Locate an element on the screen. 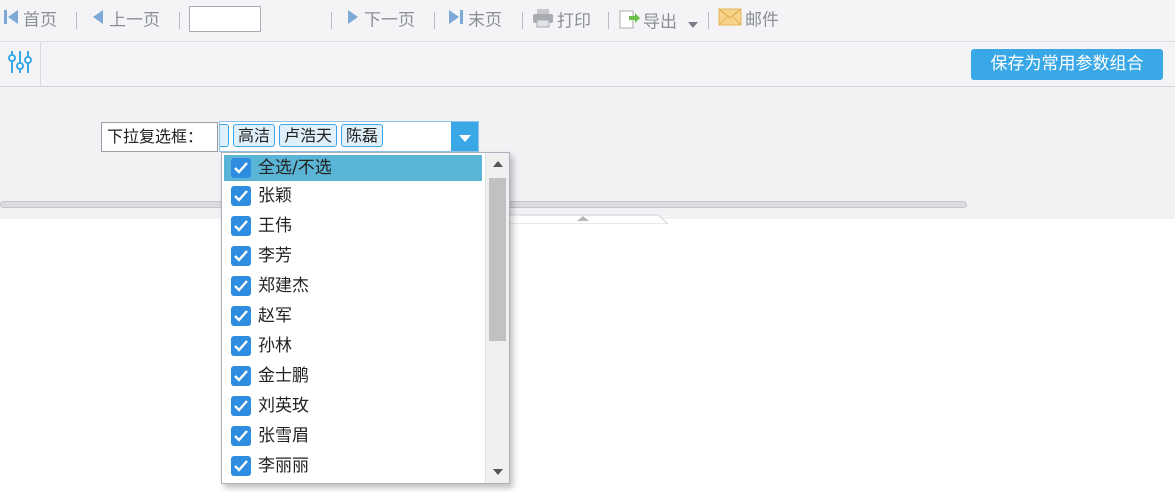 The width and height of the screenshot is (1175, 492). option-select-all: 全选/不选 is located at coordinates (353, 168).